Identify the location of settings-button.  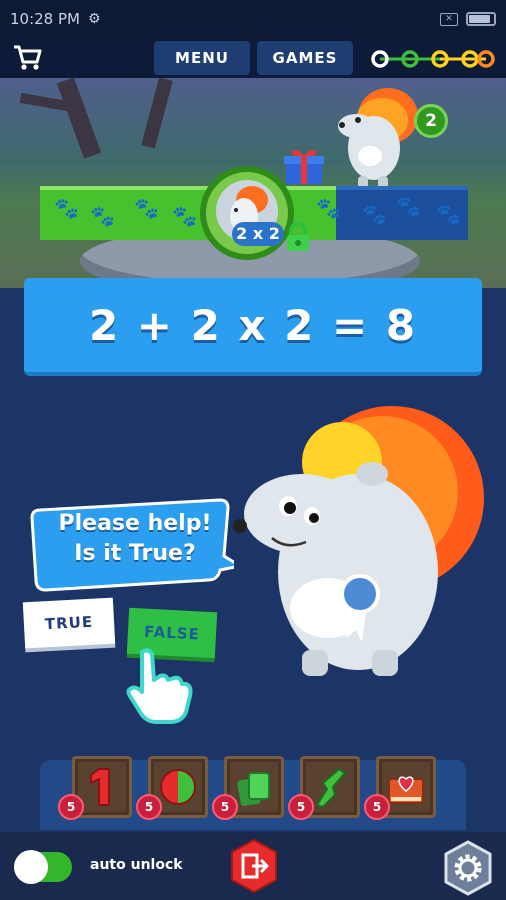
(468, 868).